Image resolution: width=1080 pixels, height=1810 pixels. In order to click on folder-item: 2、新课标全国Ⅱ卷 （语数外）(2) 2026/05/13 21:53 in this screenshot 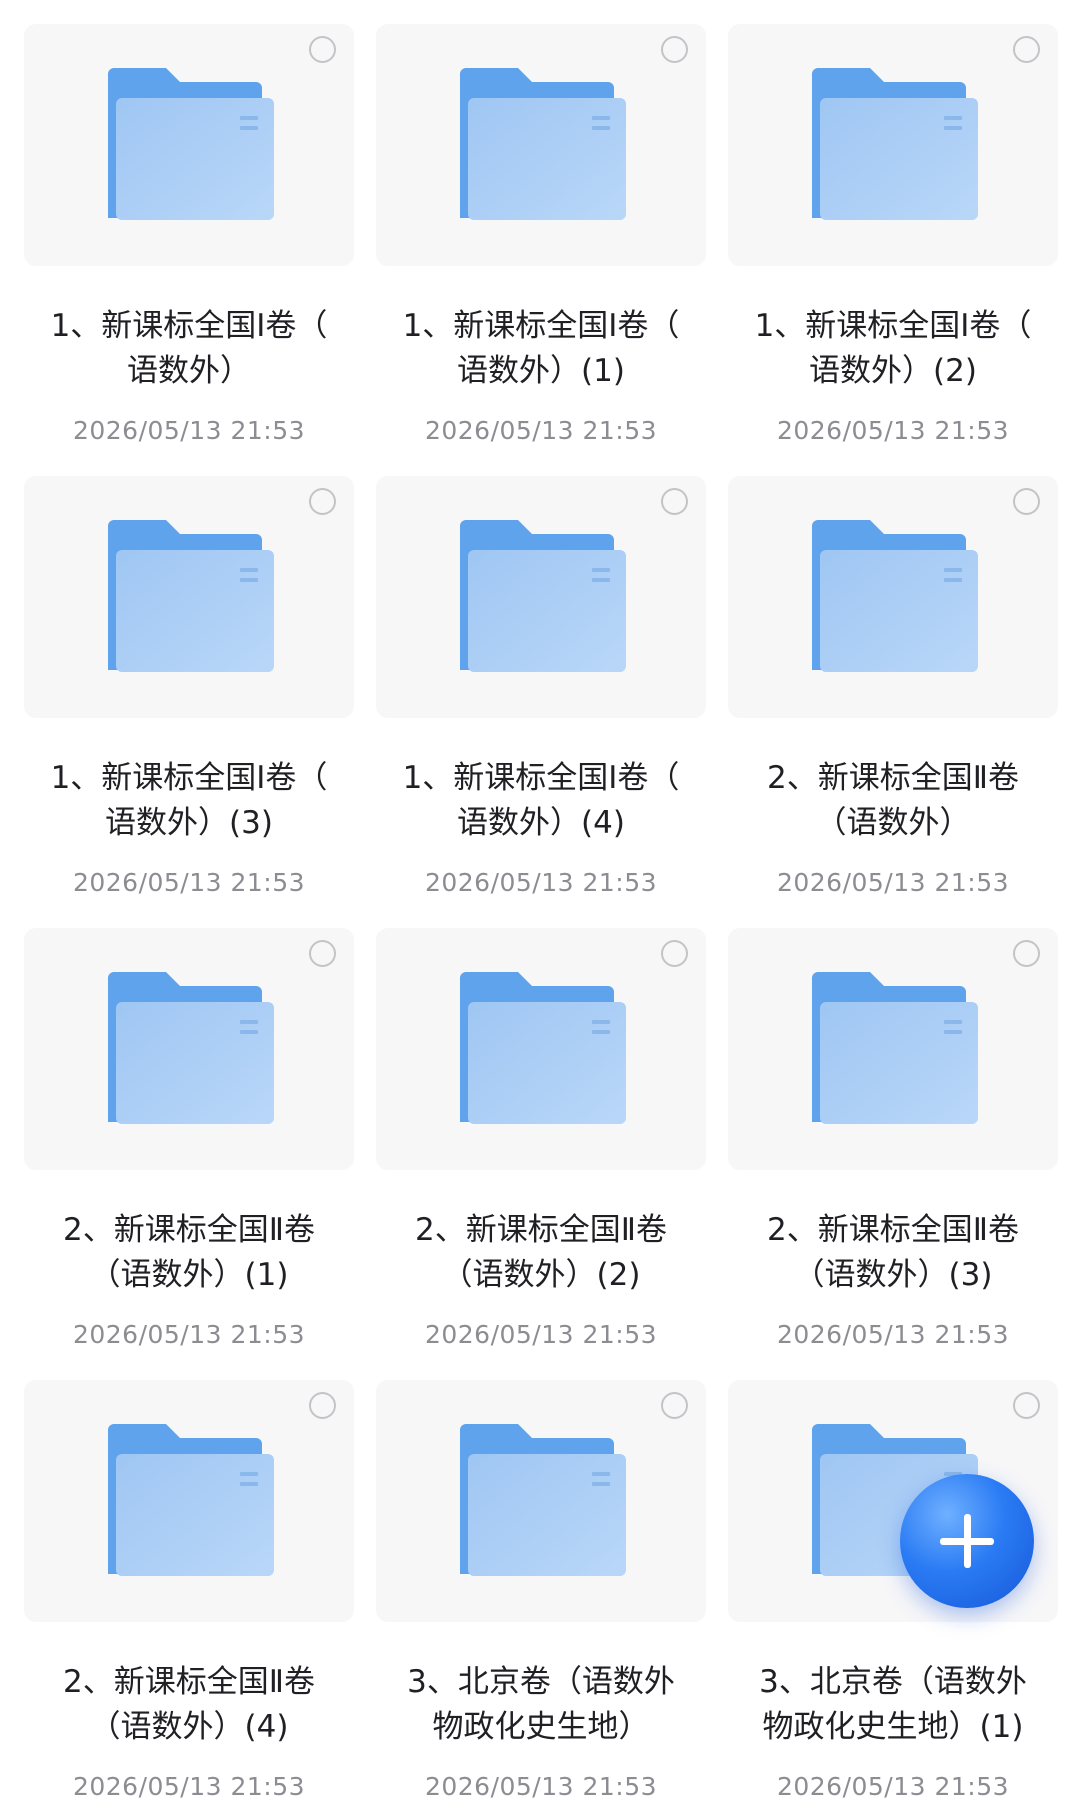, I will do `click(541, 1143)`.